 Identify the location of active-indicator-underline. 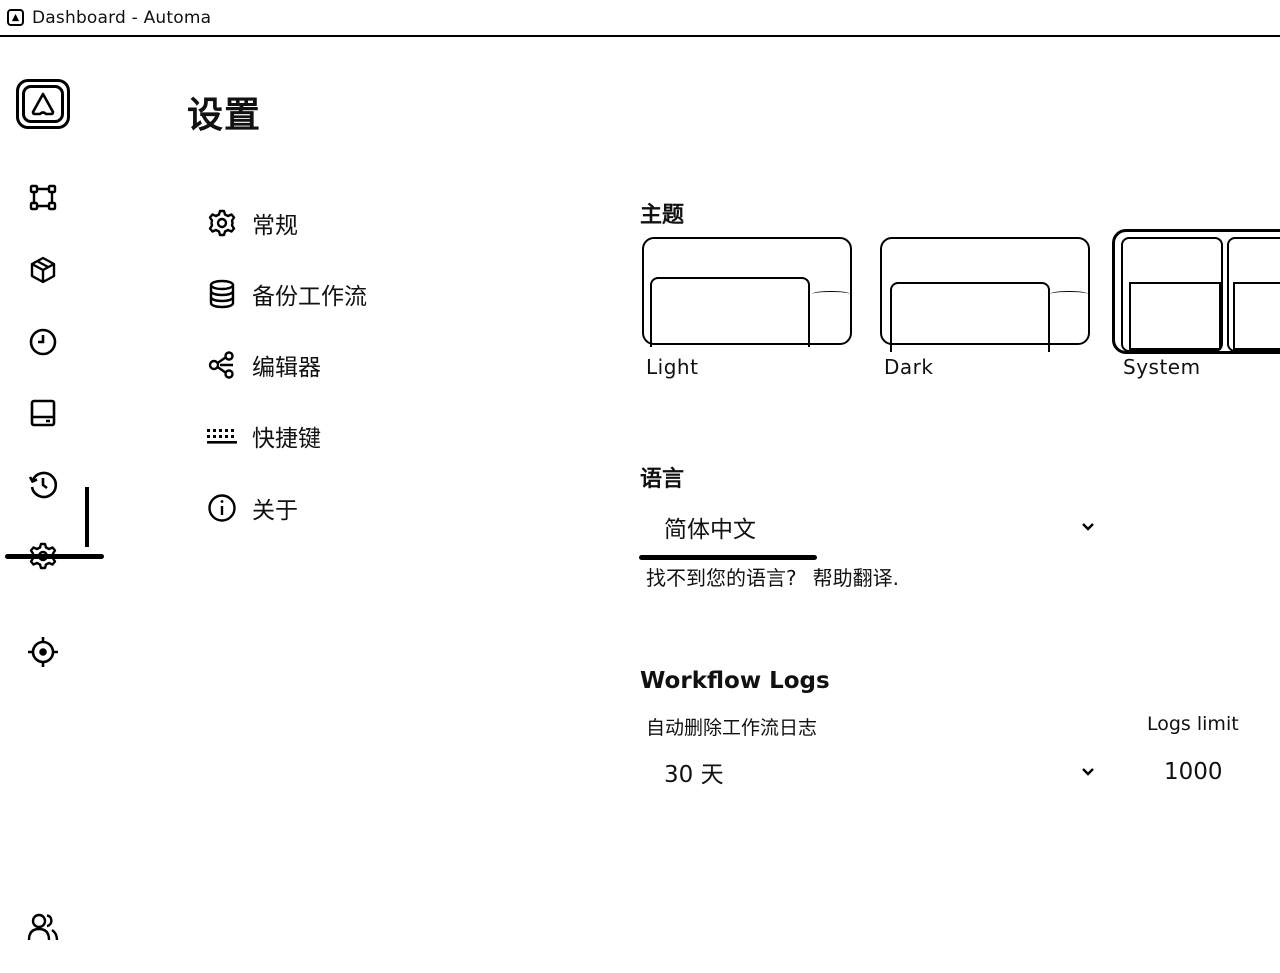
(54, 556).